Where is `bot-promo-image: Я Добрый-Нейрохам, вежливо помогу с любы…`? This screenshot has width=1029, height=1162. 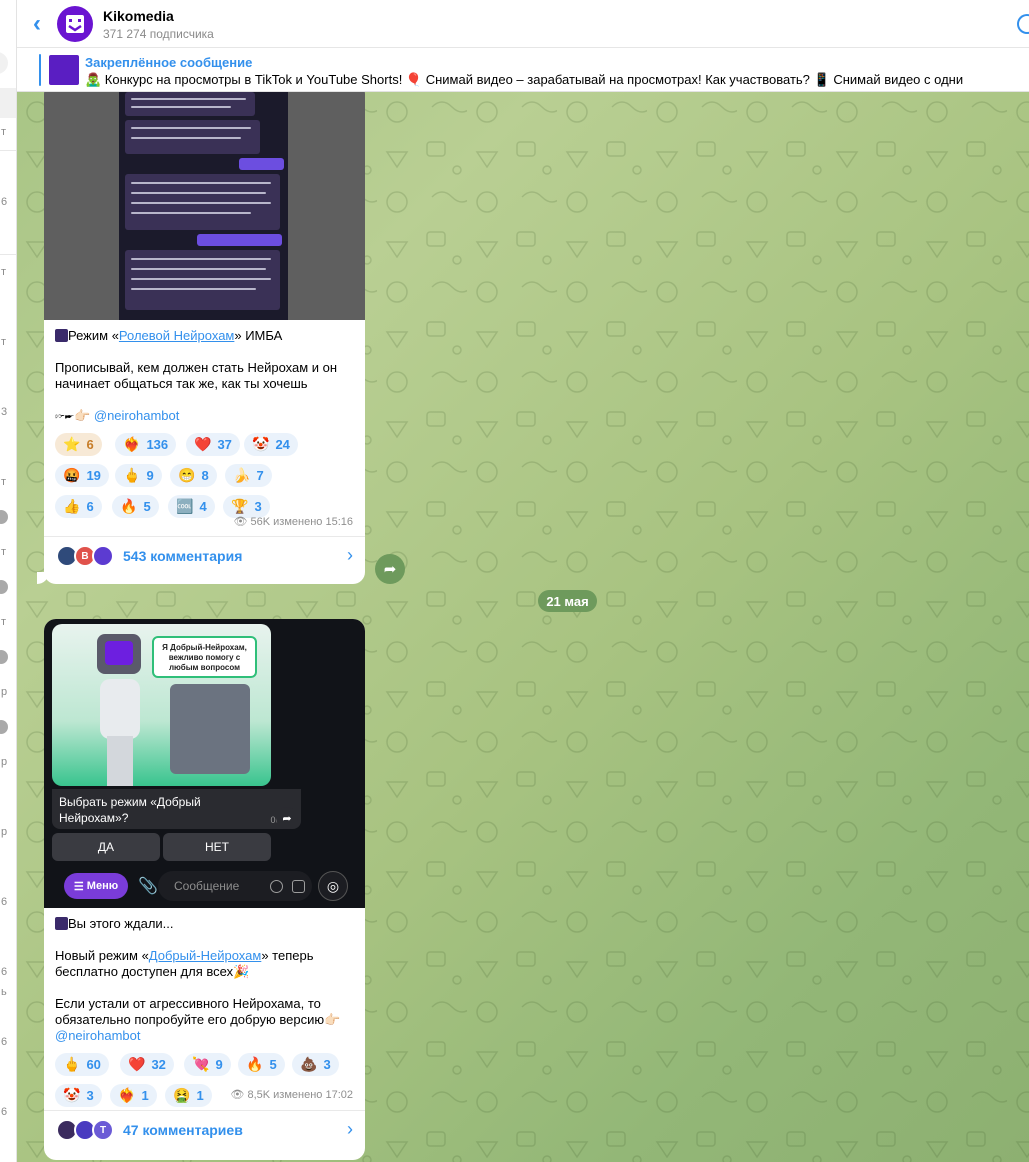 bot-promo-image: Я Добрый-Нейрохам, вежливо помогу с любы… is located at coordinates (161, 705).